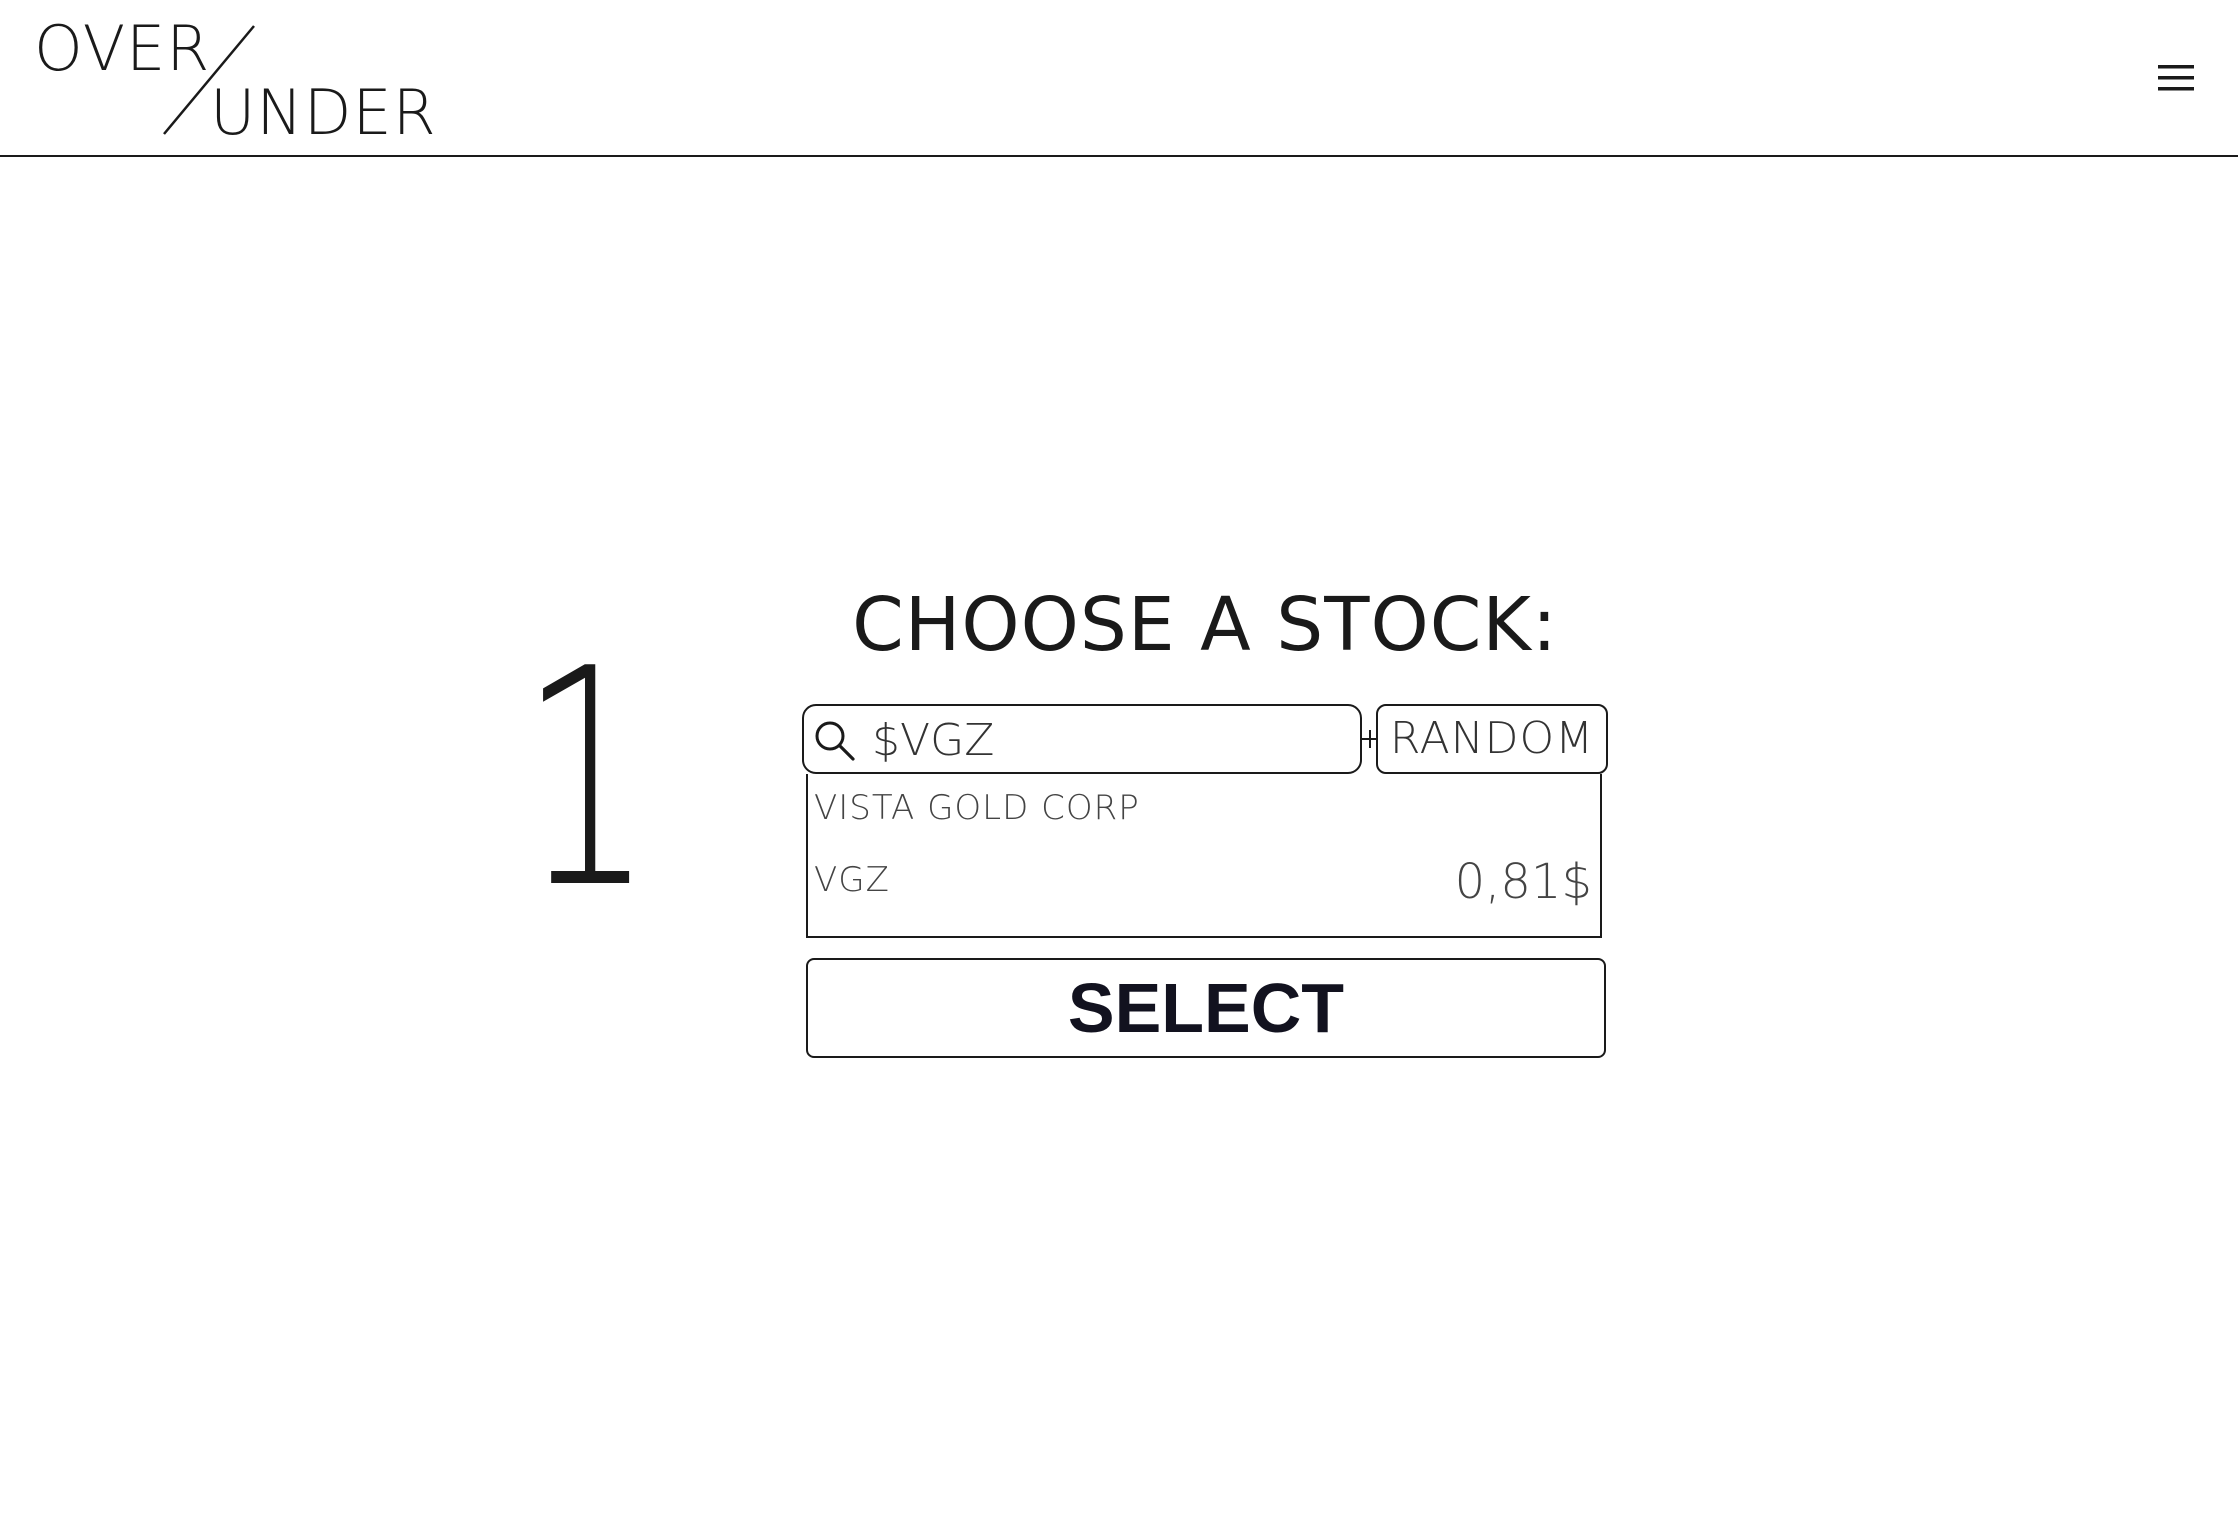 Image resolution: width=2238 pixels, height=1538 pixels. I want to click on top-header: OVER UNDER, so click(1119, 78).